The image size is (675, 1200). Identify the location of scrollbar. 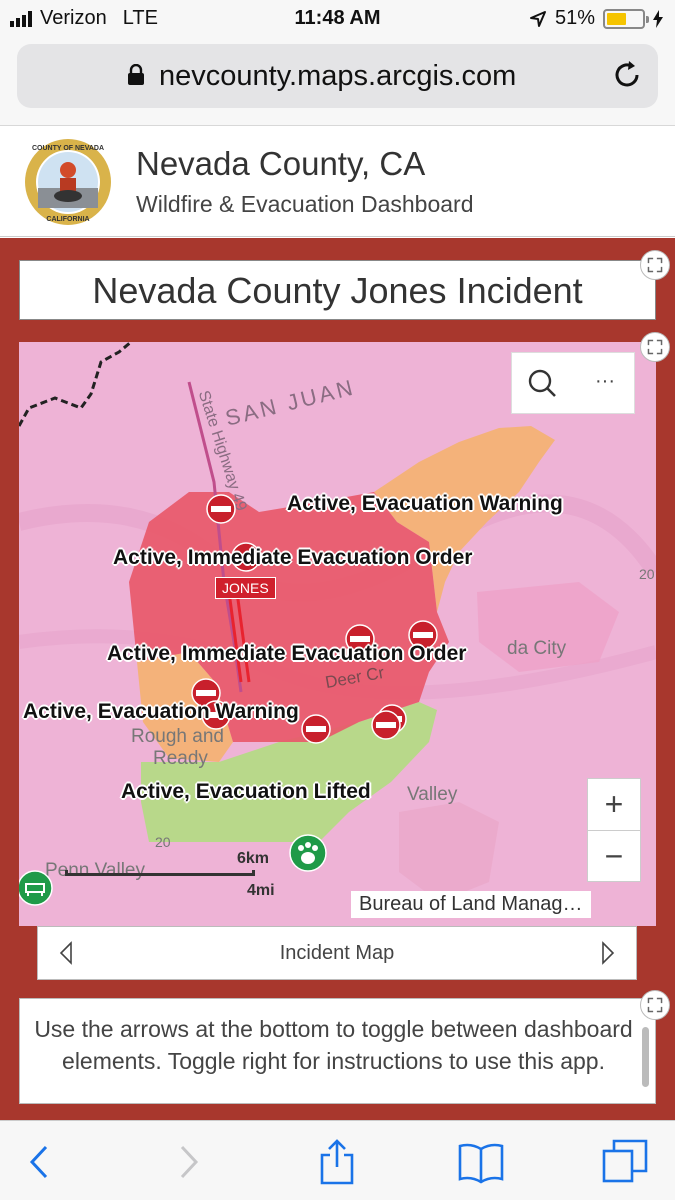
(645, 1057).